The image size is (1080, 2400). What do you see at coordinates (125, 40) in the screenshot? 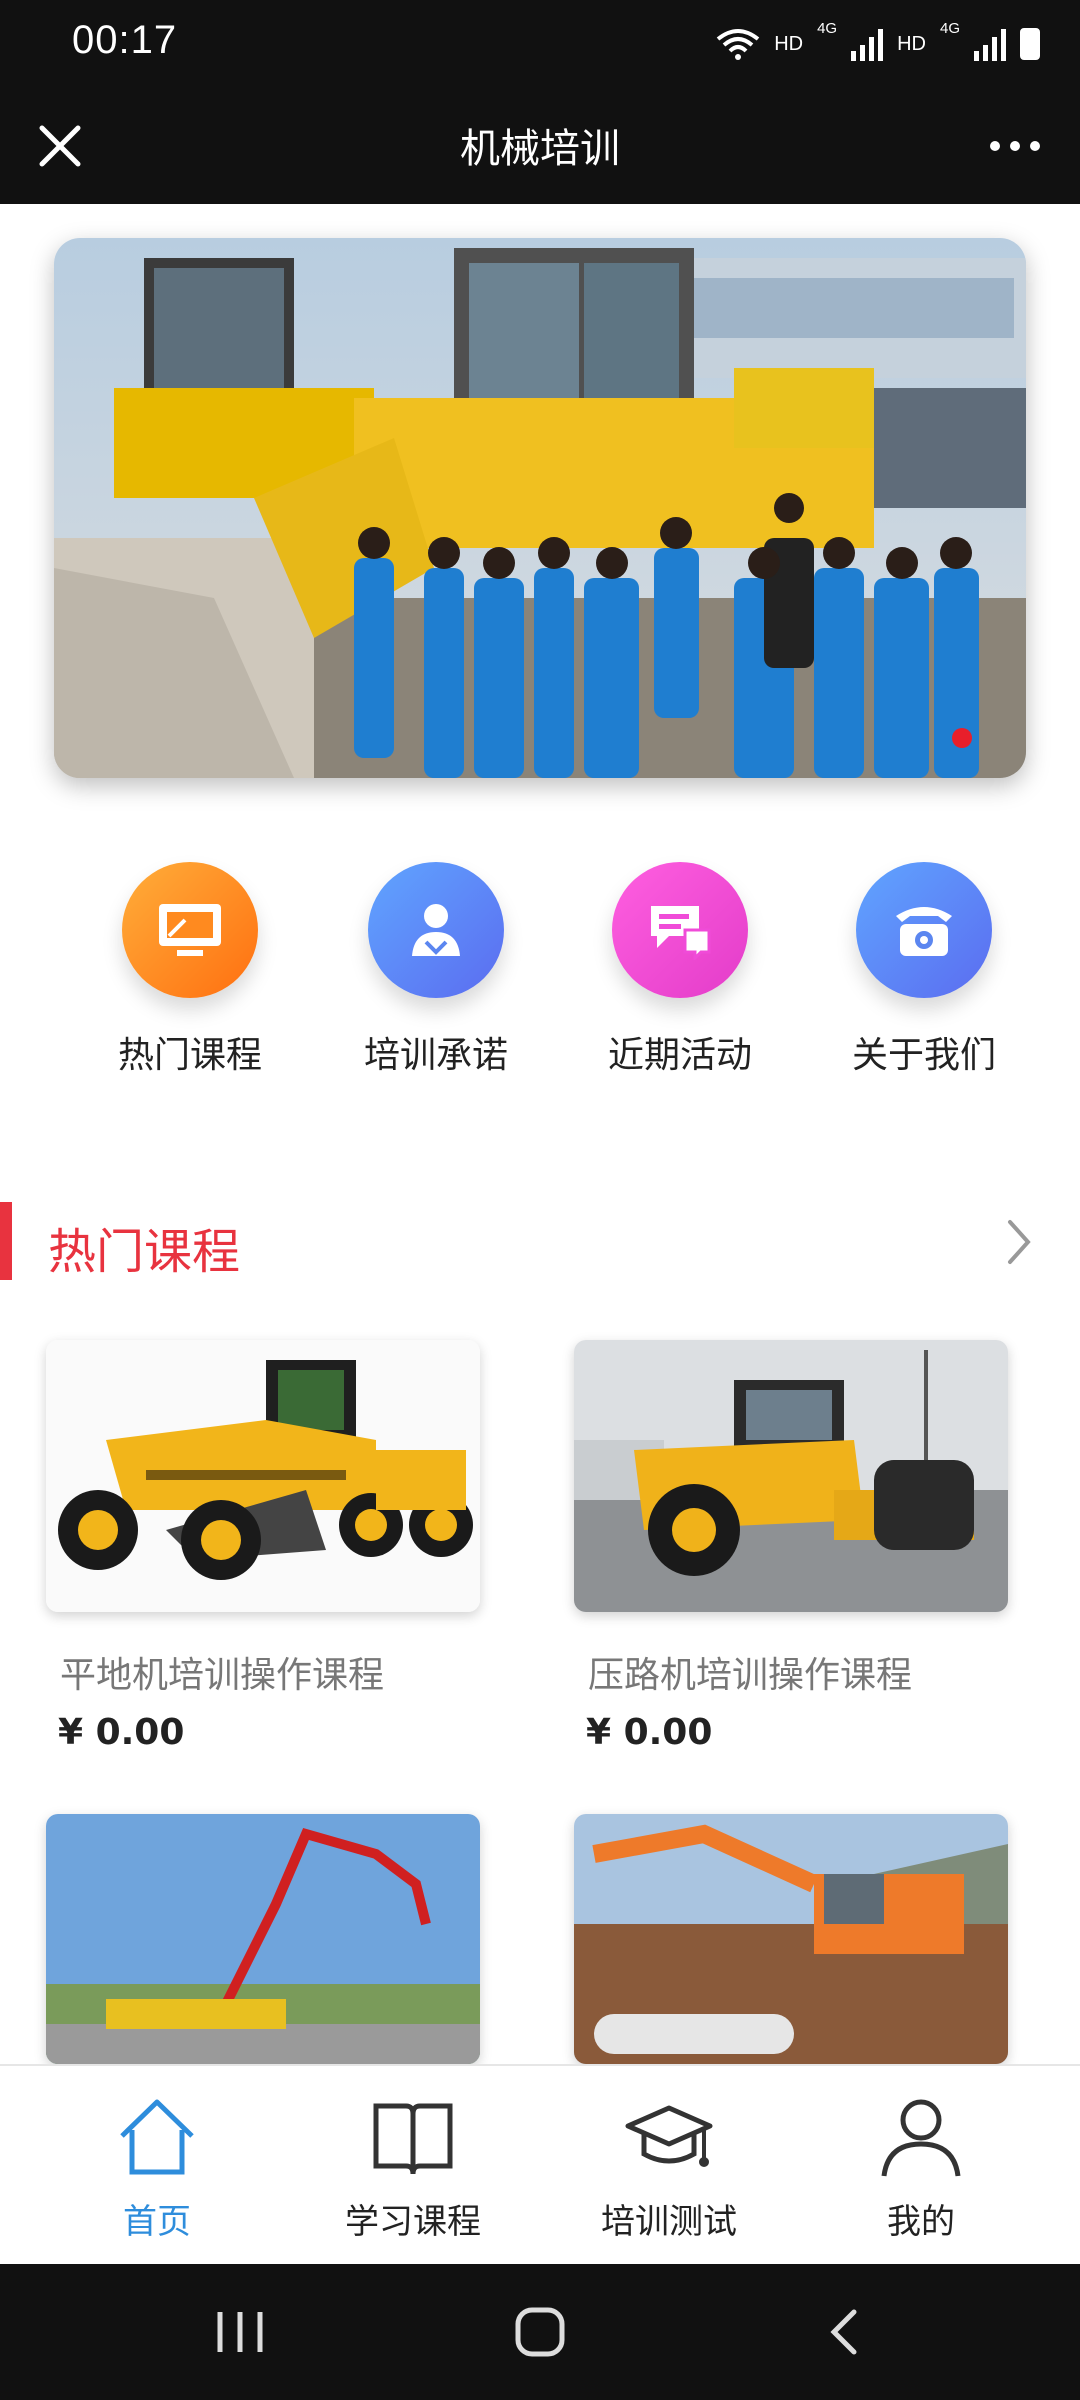
I see `status-time: 00:17` at bounding box center [125, 40].